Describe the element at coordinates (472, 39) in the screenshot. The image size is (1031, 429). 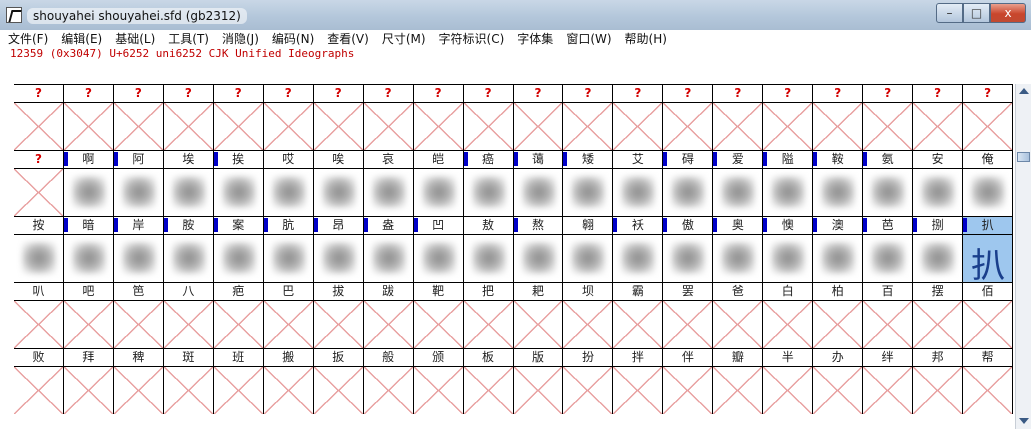
I see `menu-item: 字符标识(C)` at that location.